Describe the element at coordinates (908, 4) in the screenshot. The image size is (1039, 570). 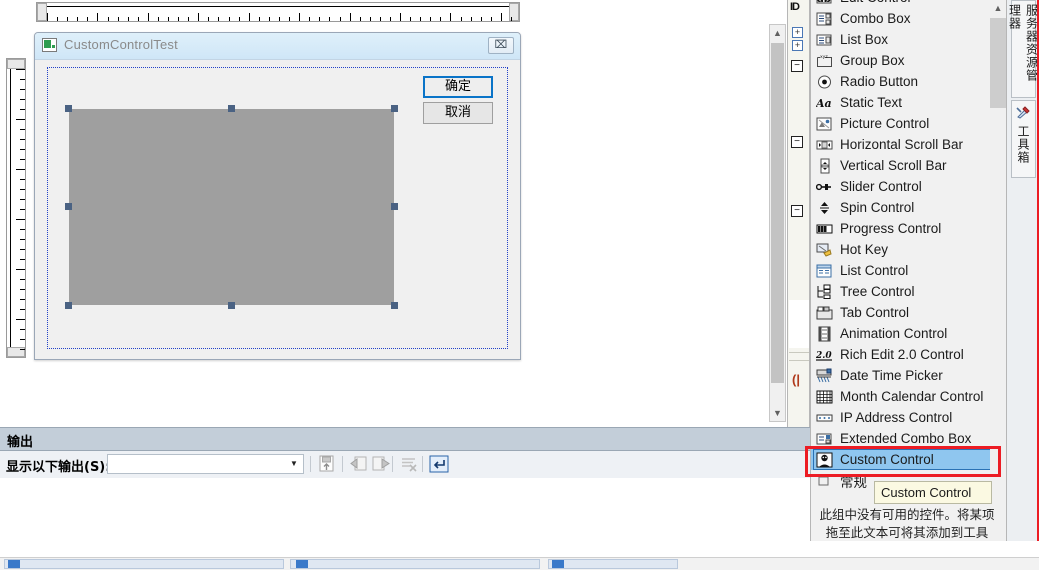
I see `toolbox-item: abEdit Control` at that location.